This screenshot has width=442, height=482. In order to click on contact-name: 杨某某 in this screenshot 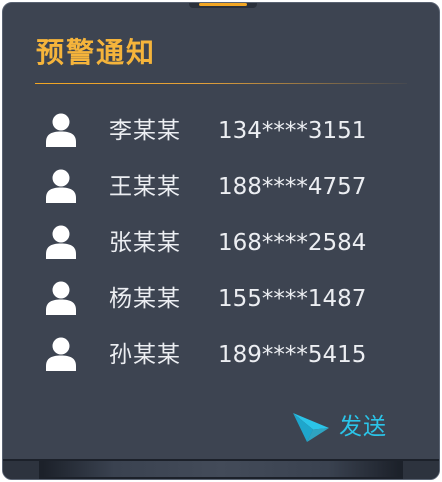, I will do `click(145, 299)`.